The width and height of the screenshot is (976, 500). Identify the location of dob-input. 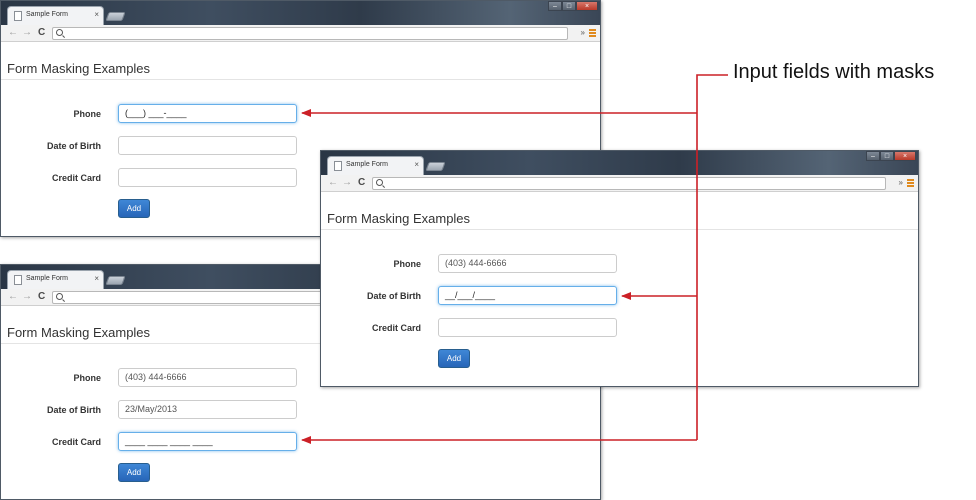
(207, 145).